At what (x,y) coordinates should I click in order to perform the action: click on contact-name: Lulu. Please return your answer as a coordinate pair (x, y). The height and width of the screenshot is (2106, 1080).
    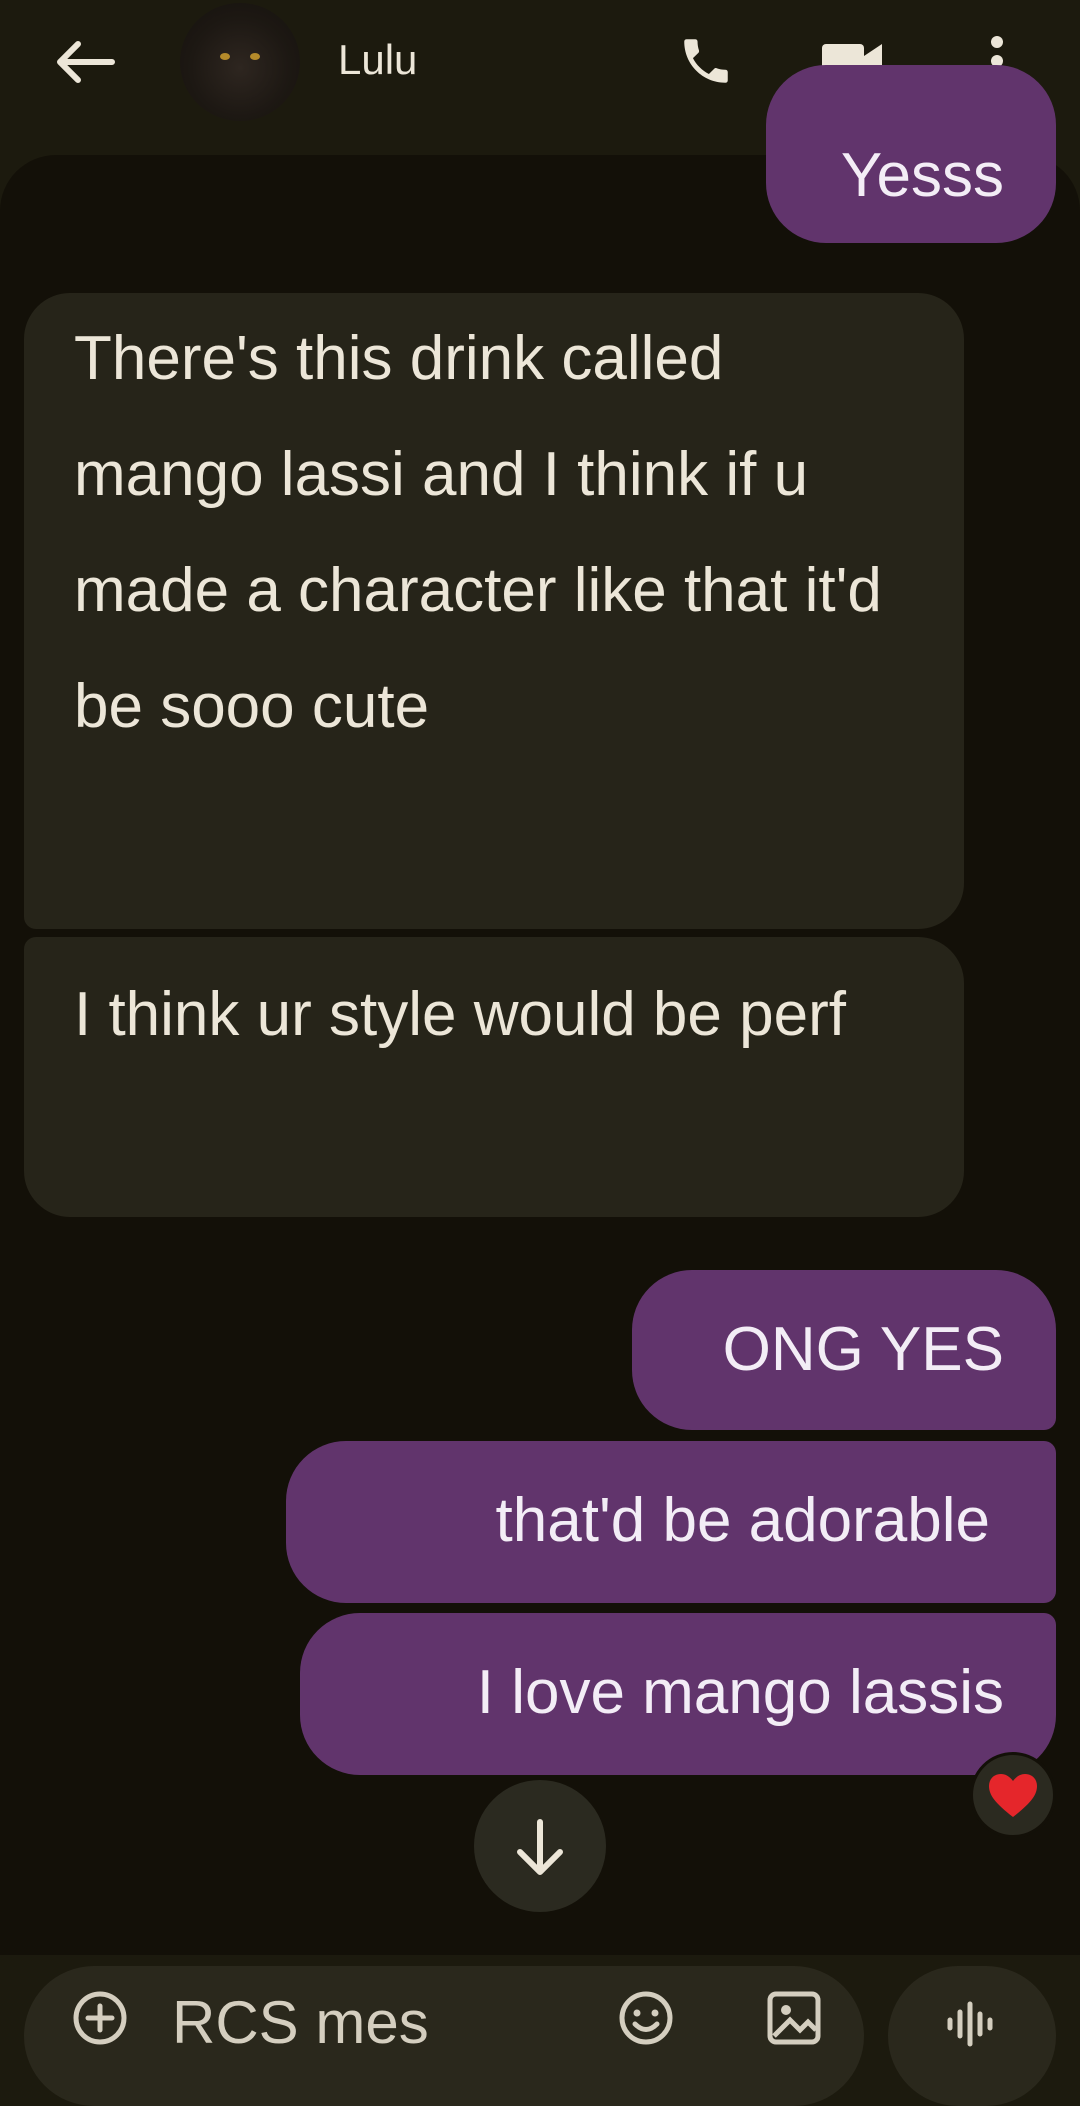
    Looking at the image, I should click on (377, 60).